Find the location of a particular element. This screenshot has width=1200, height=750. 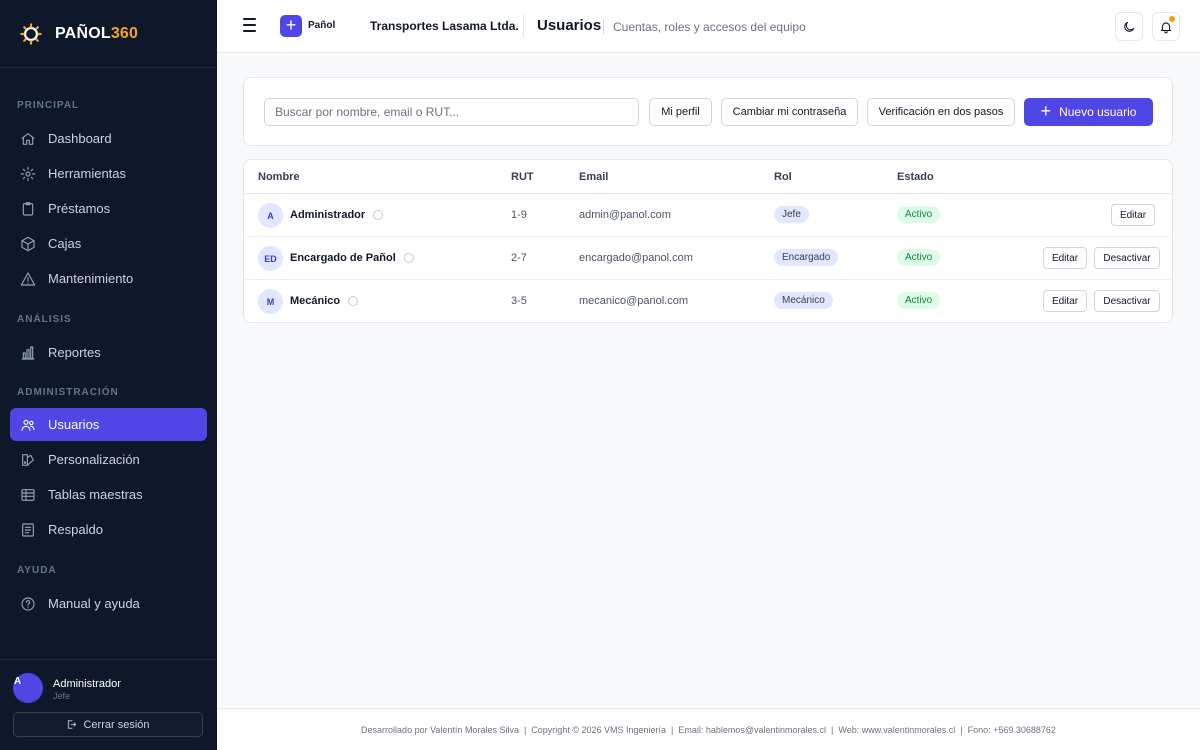

user-name: Administrador is located at coordinates (87, 684).